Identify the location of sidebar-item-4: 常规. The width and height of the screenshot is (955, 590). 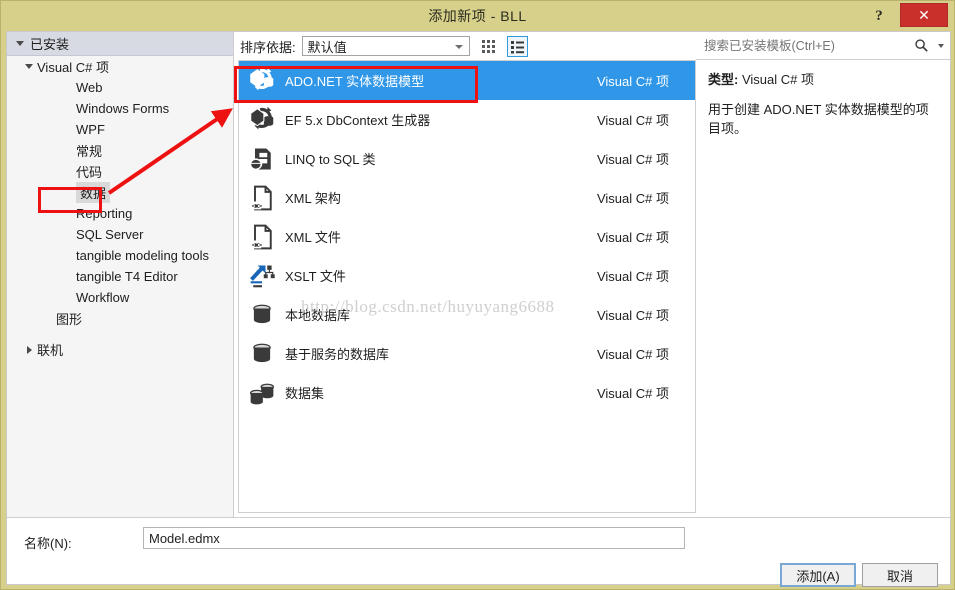
(120, 150).